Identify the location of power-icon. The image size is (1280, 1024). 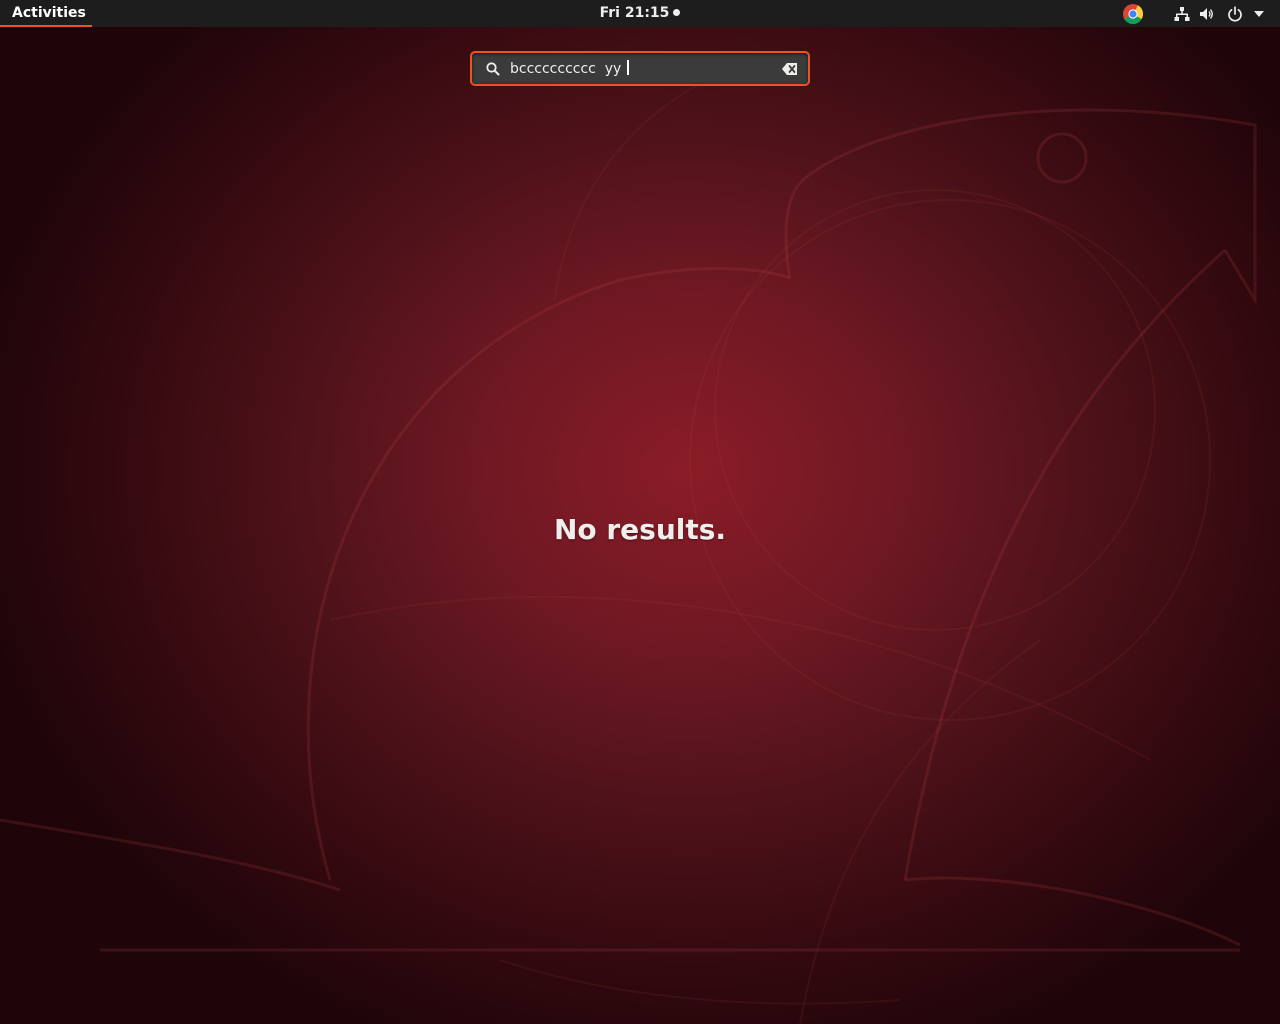
(1235, 13).